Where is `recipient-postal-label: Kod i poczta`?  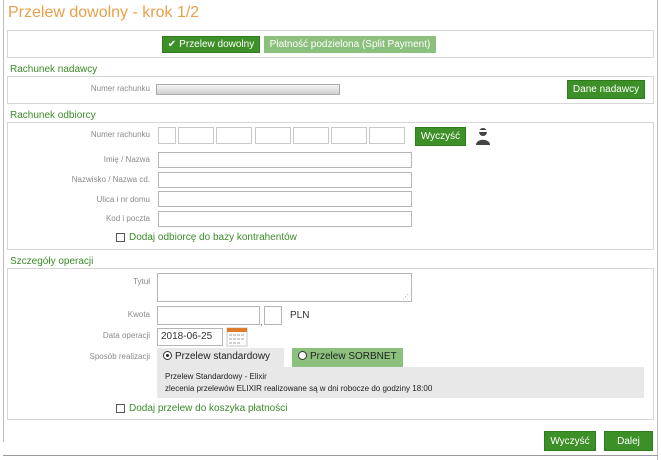
recipient-postal-label: Kod i poczta is located at coordinates (127, 218).